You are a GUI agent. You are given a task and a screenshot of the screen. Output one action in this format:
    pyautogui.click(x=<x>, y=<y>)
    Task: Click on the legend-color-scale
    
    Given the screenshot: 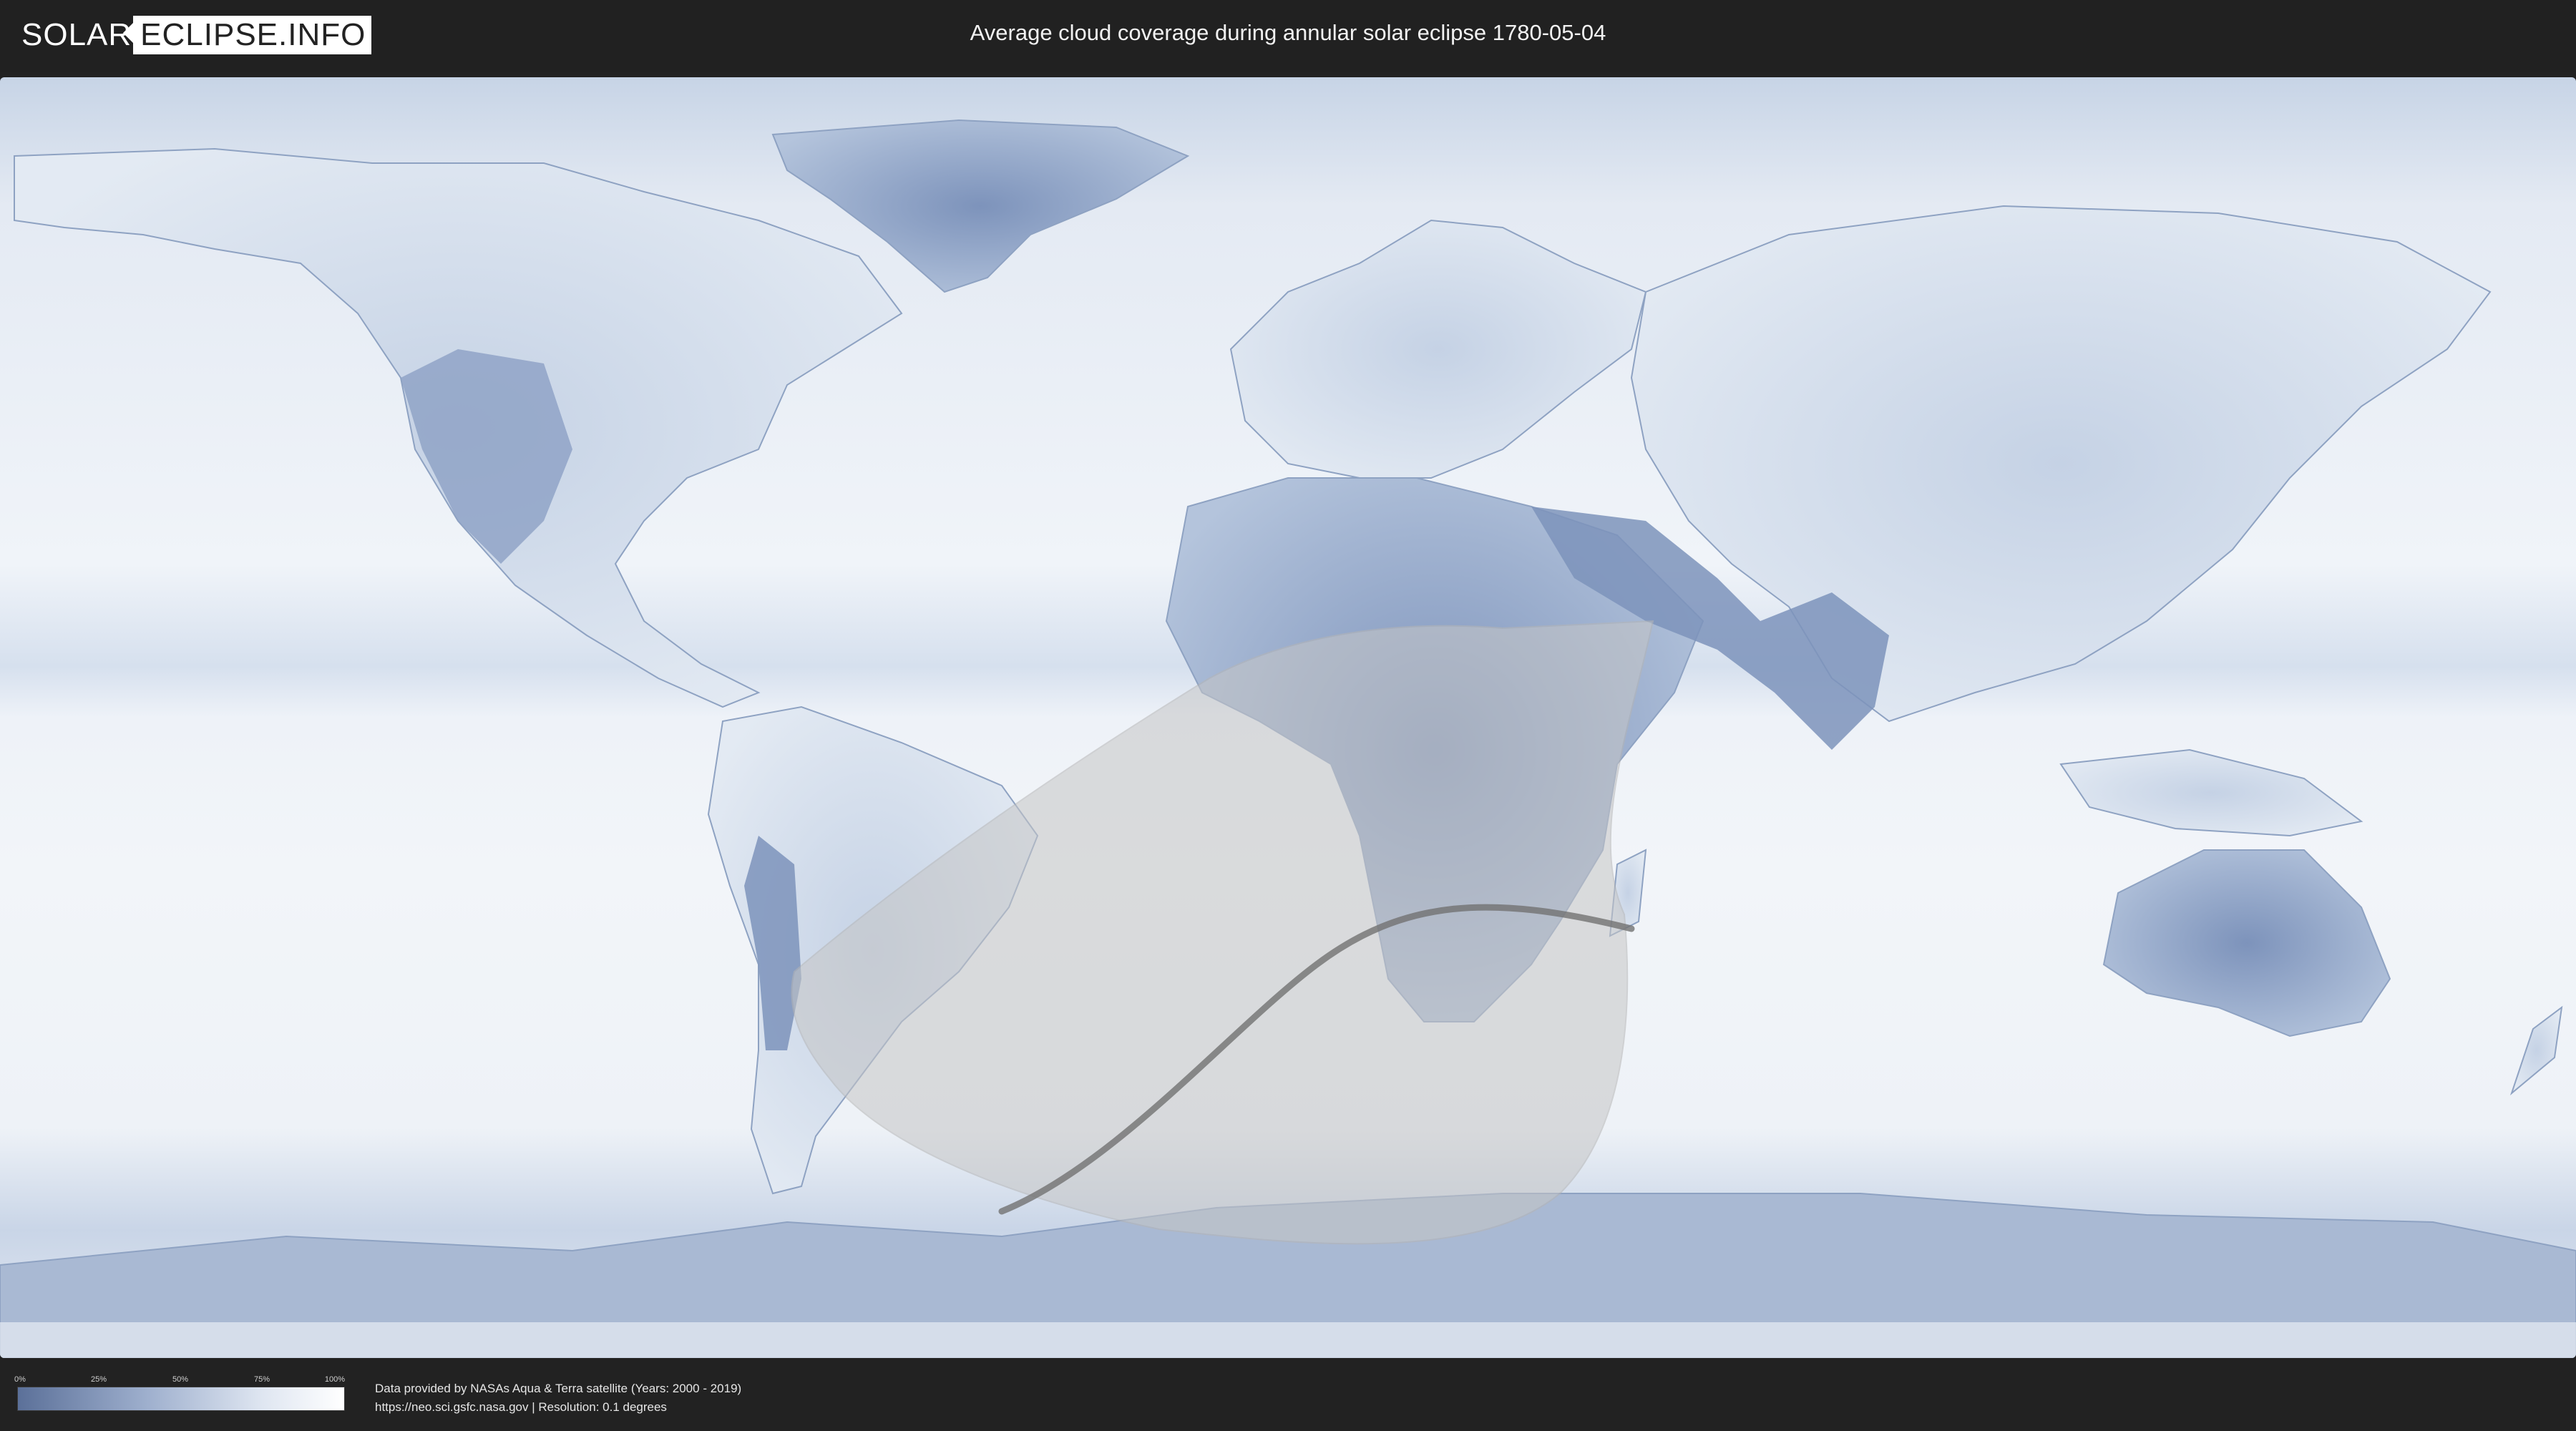 What is the action you would take?
    pyautogui.click(x=181, y=1399)
    